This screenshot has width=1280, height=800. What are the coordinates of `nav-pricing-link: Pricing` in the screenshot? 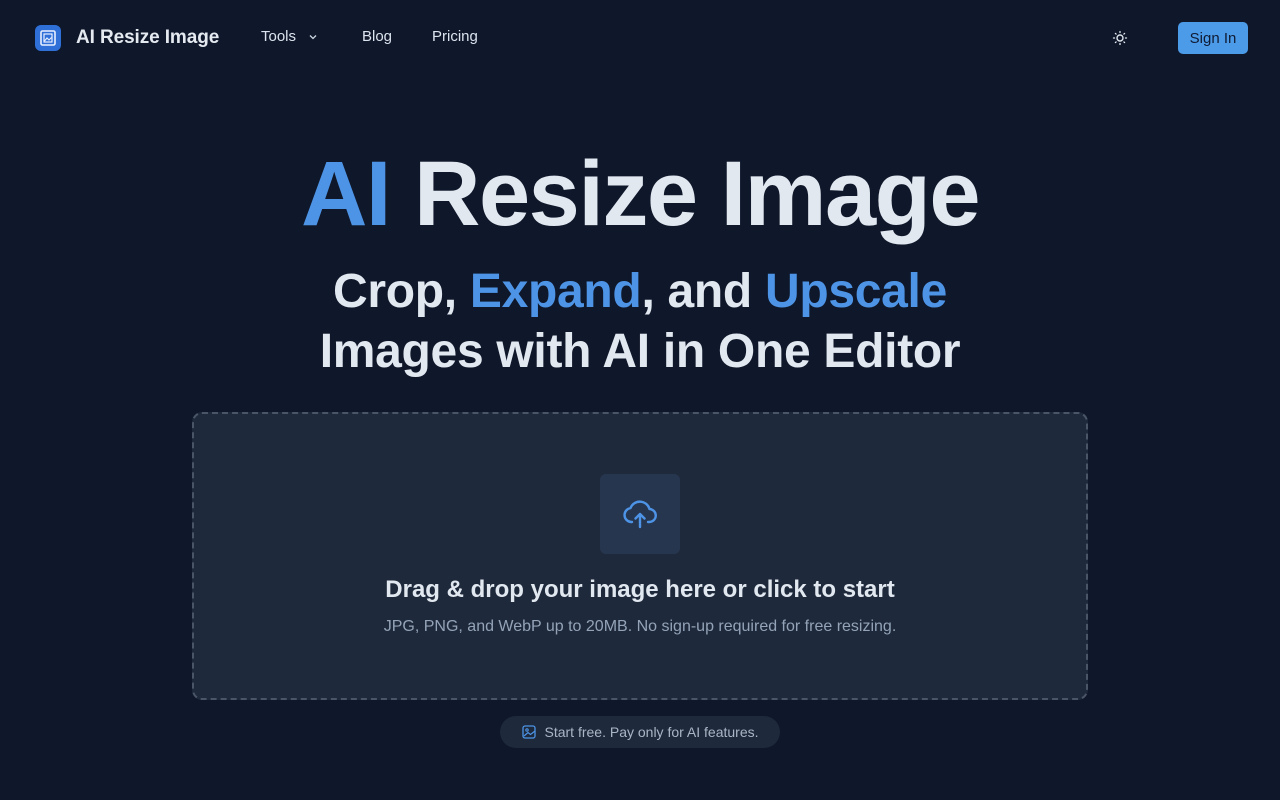 It's located at (455, 36).